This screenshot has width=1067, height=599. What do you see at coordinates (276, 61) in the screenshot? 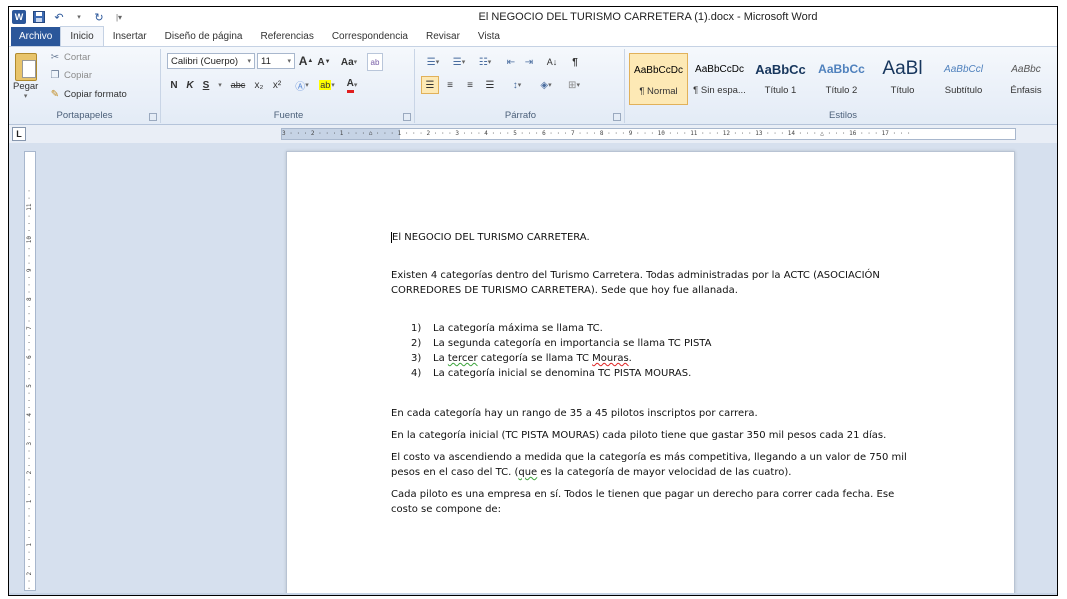
I see `font-size-combo: 11 ▾` at bounding box center [276, 61].